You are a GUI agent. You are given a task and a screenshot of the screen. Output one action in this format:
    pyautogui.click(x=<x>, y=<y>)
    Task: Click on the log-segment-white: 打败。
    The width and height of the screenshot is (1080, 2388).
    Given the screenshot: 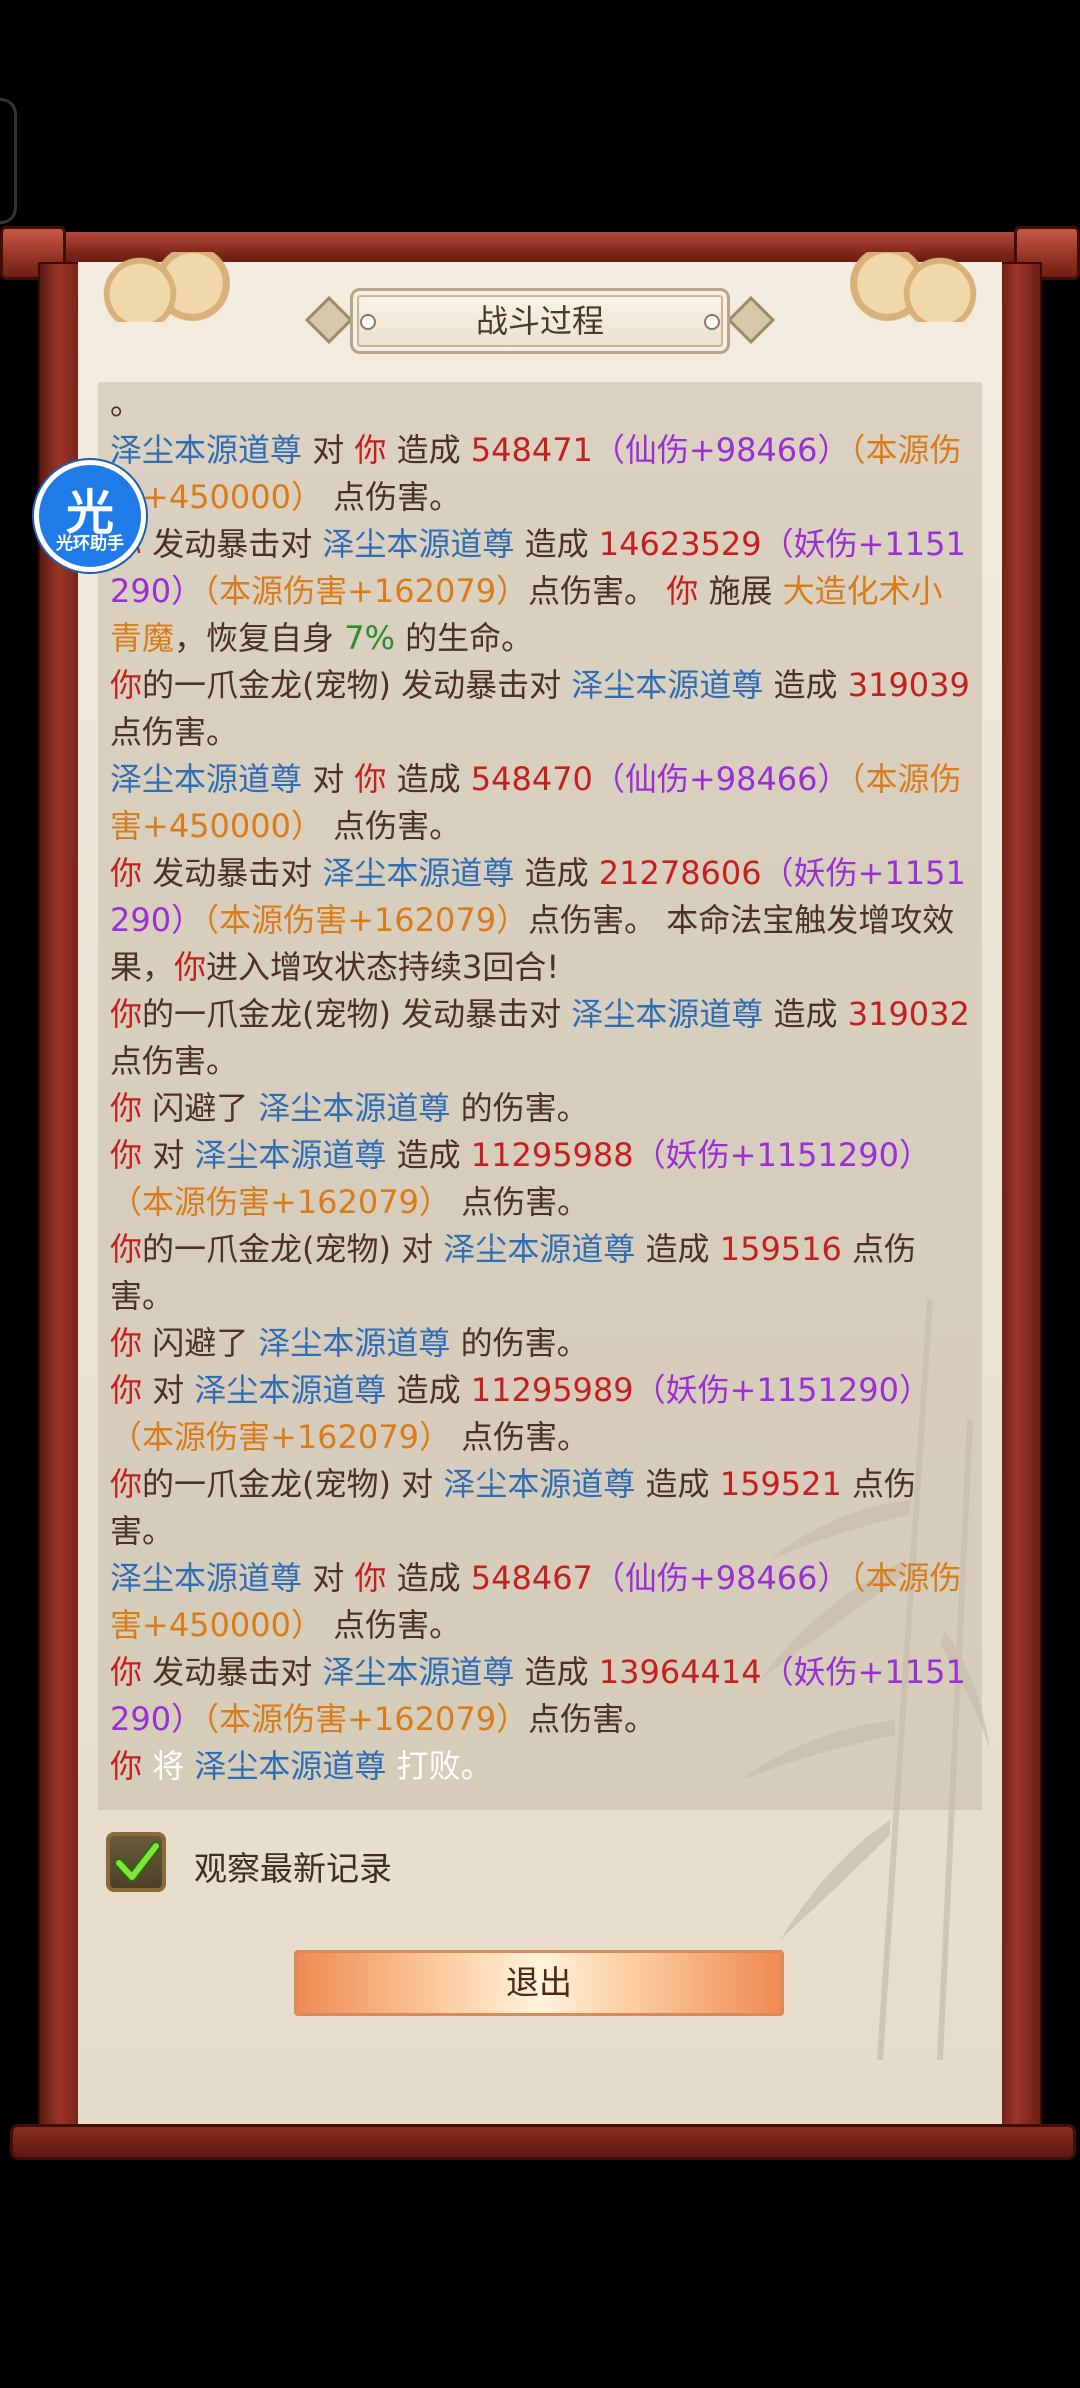 What is the action you would take?
    pyautogui.click(x=439, y=1766)
    